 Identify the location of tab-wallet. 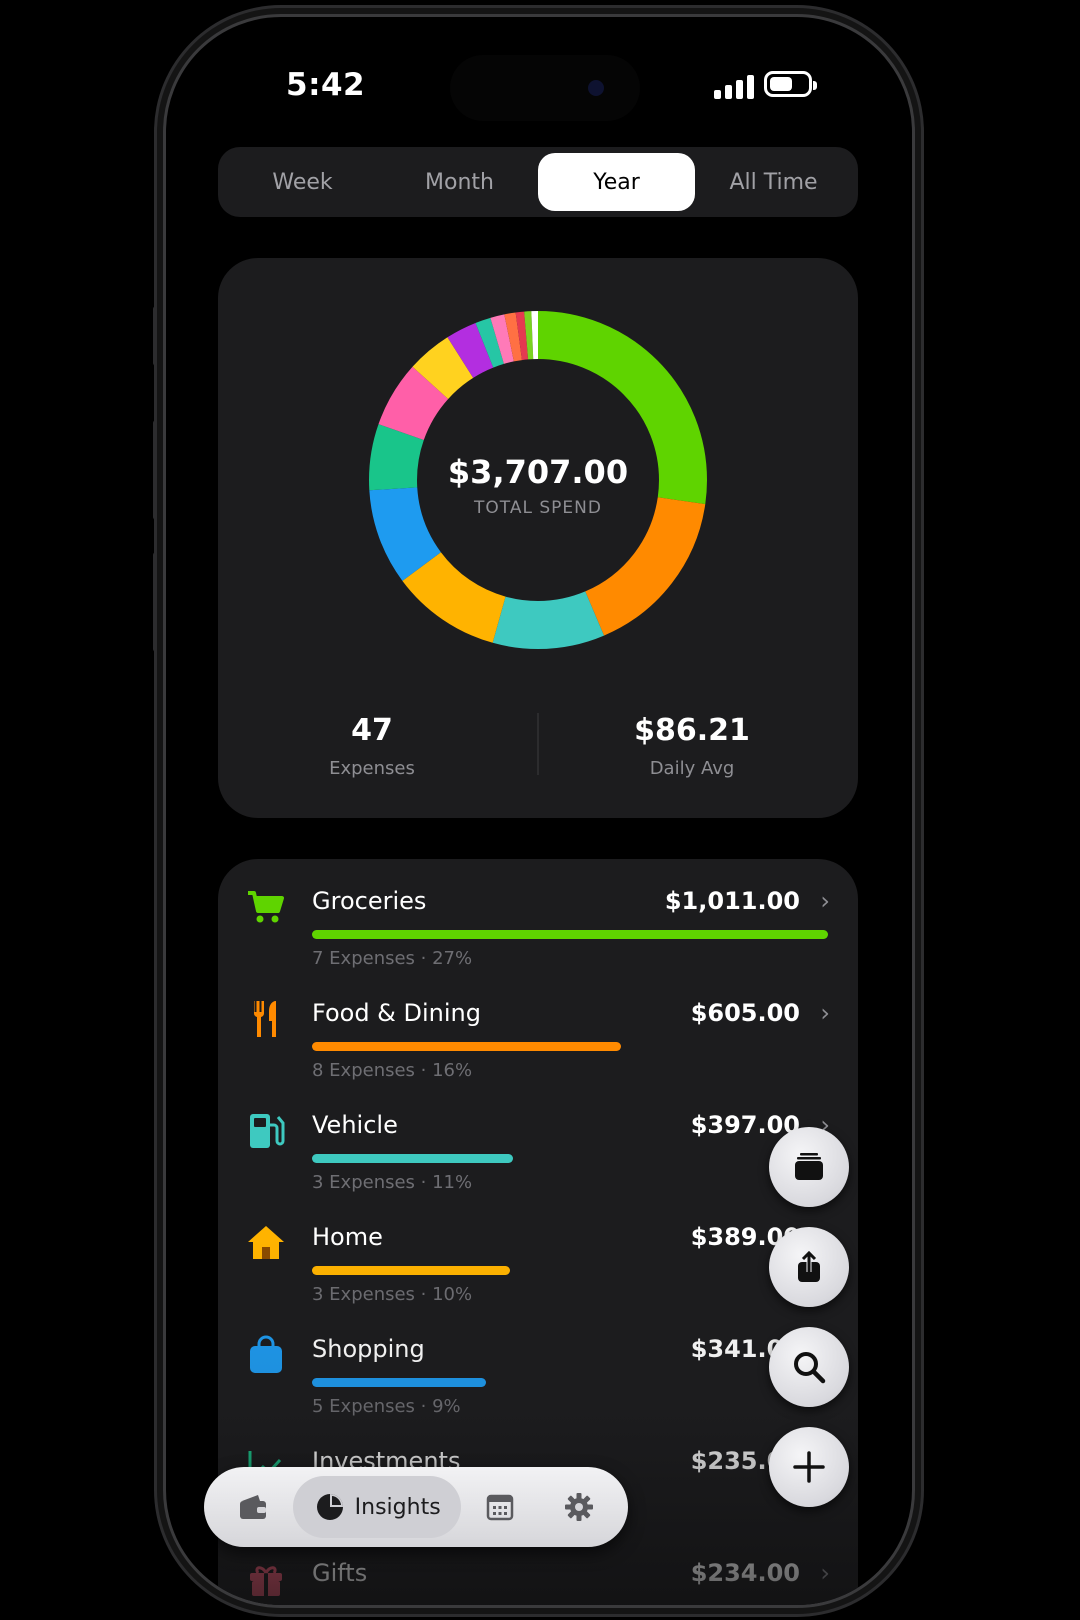
(253, 1507).